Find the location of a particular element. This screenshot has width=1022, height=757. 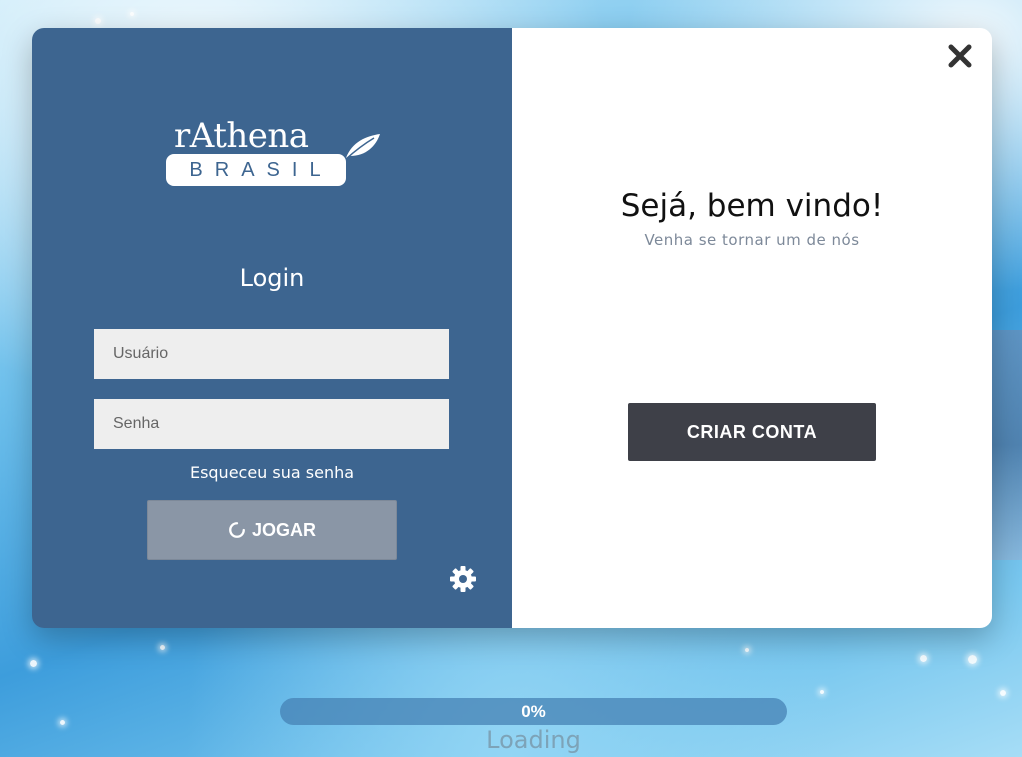

play-button: JOGAR is located at coordinates (272, 530).